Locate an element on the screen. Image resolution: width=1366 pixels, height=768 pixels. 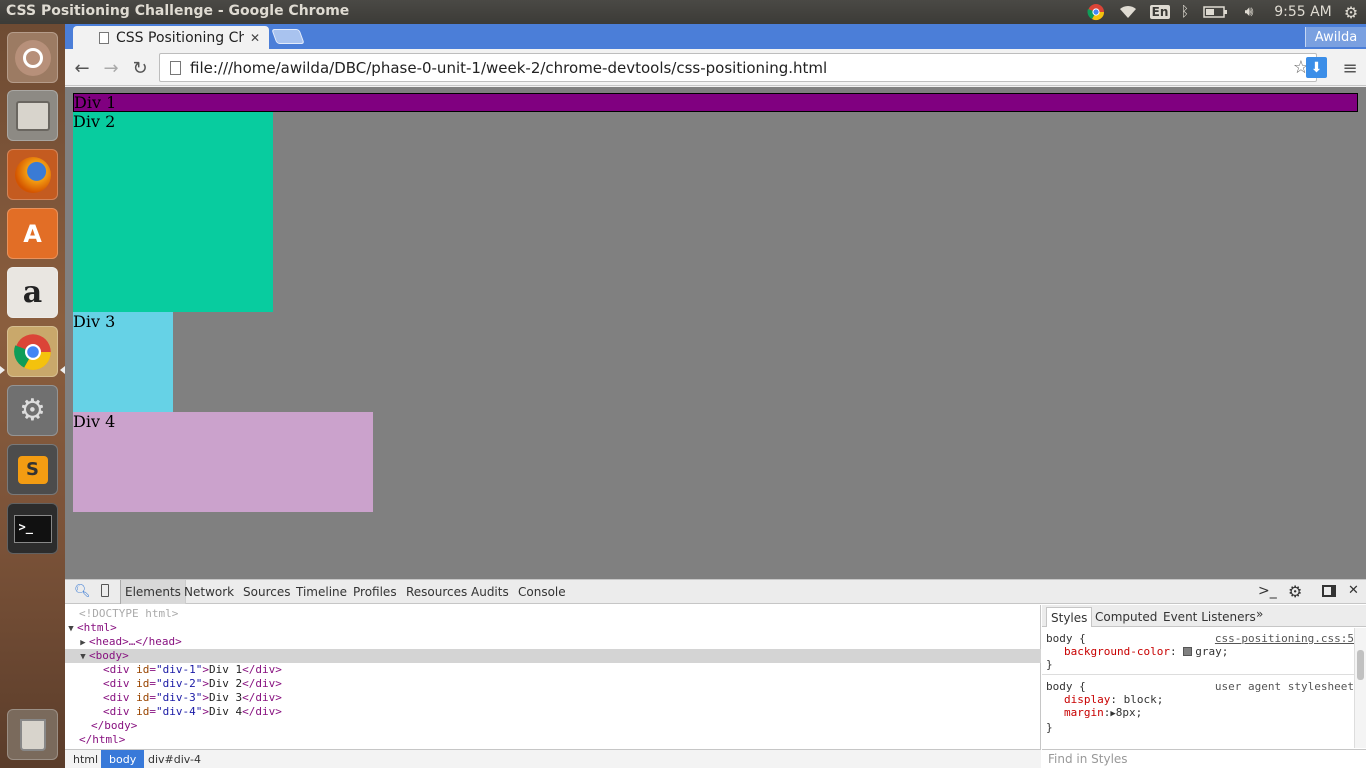
trash-icon is located at coordinates (32, 734).